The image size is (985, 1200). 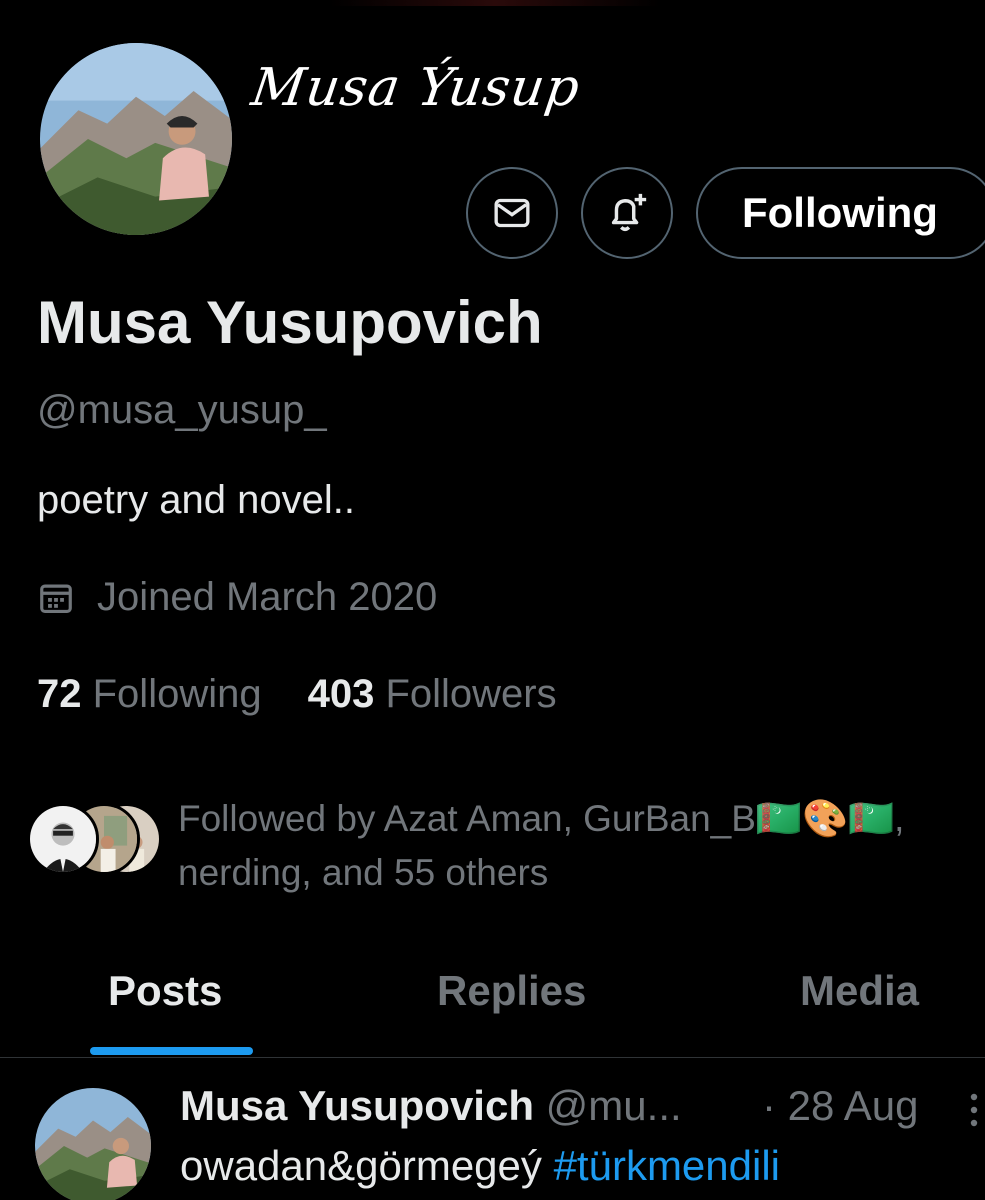 I want to click on post-author-avatar, so click(x=93, y=1144).